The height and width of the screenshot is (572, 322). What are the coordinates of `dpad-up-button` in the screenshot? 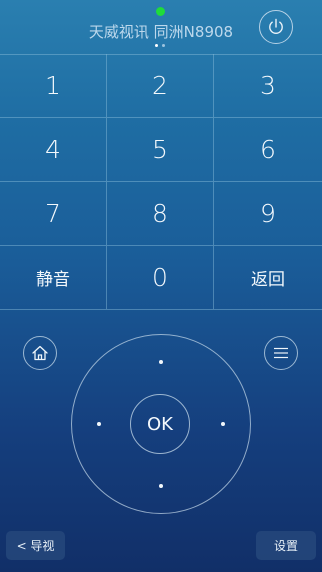 It's located at (161, 362).